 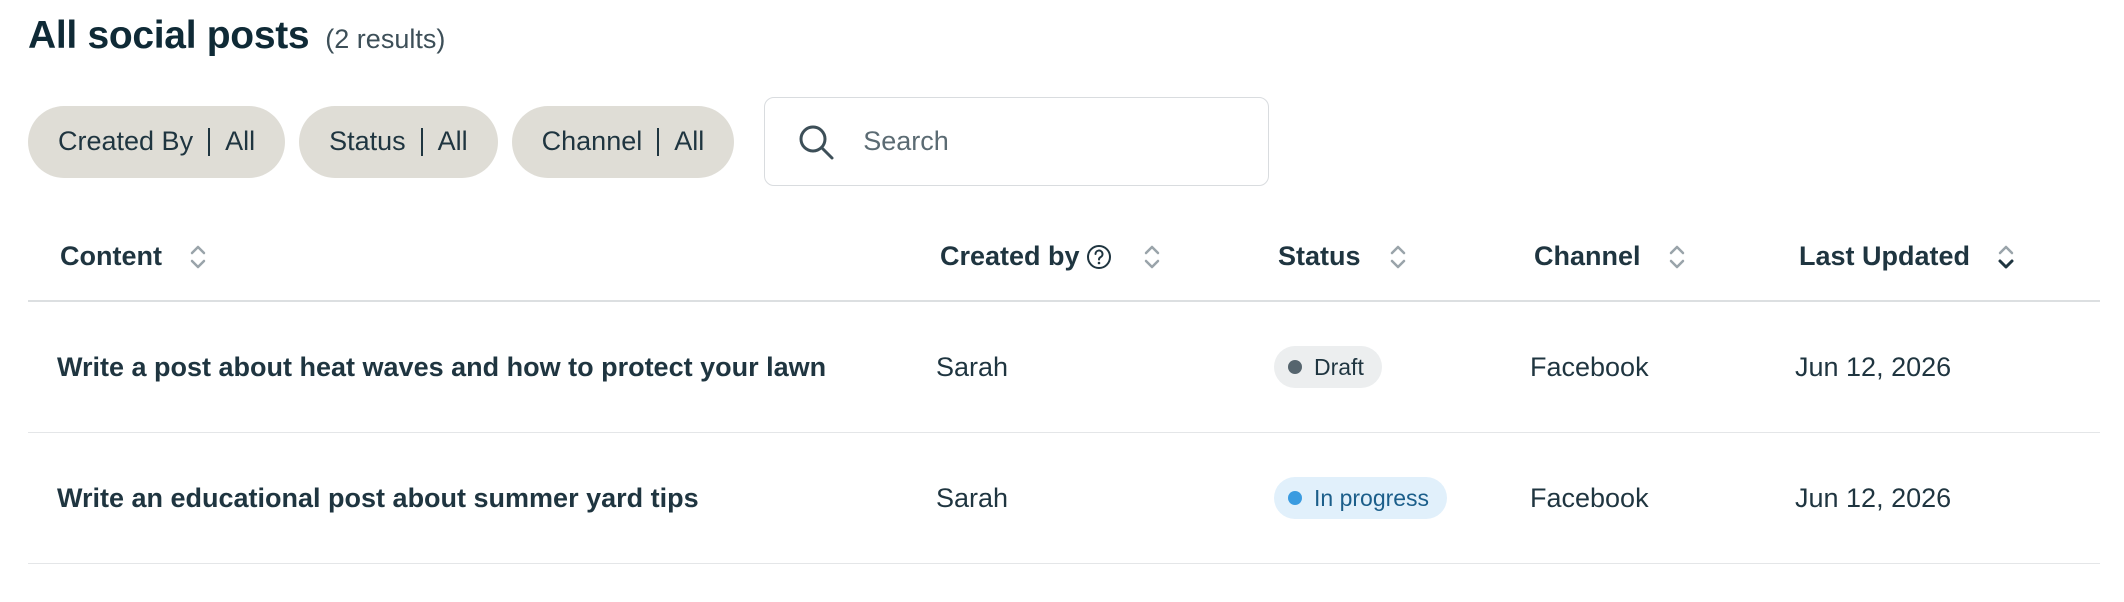 I want to click on column-label: Created by, so click(x=1010, y=256).